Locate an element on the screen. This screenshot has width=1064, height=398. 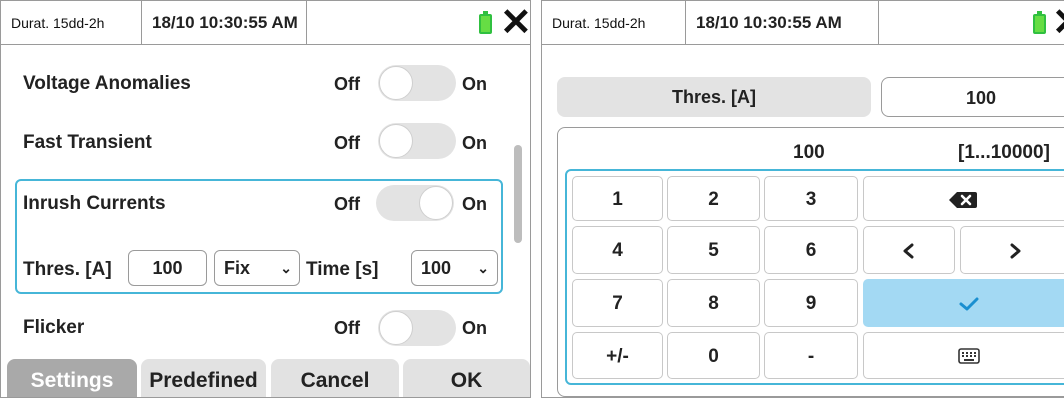
voltage-anomalies-toggle is located at coordinates (417, 83).